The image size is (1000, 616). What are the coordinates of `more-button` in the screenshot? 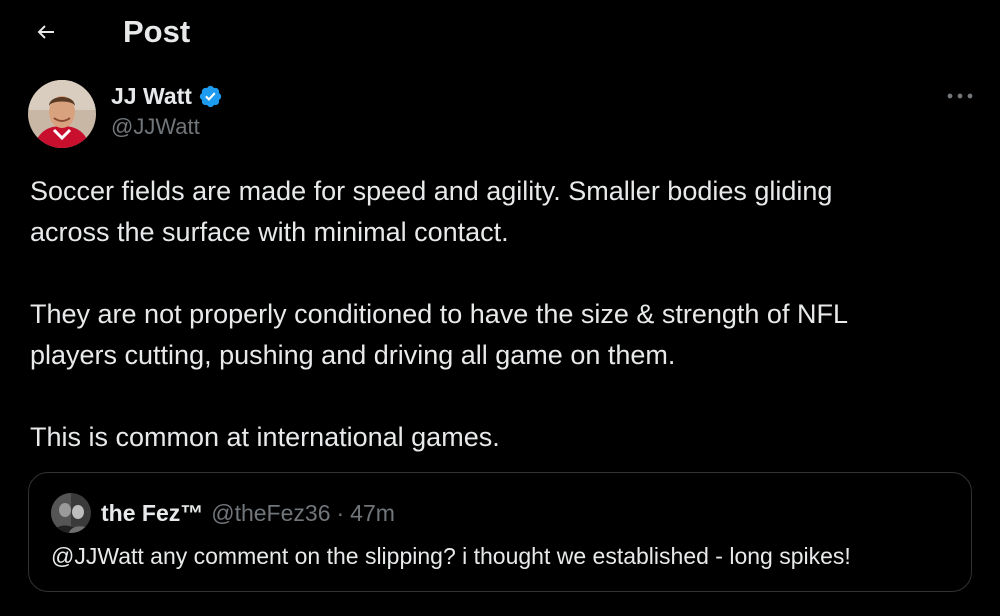 It's located at (960, 96).